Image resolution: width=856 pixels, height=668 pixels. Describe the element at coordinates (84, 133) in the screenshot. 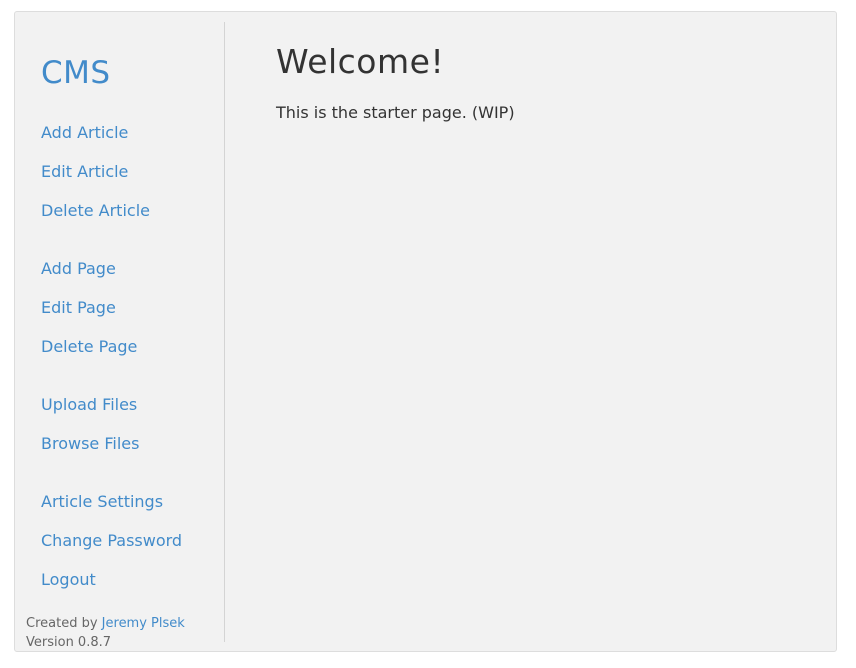

I see `nav-add-article: Add Article` at that location.